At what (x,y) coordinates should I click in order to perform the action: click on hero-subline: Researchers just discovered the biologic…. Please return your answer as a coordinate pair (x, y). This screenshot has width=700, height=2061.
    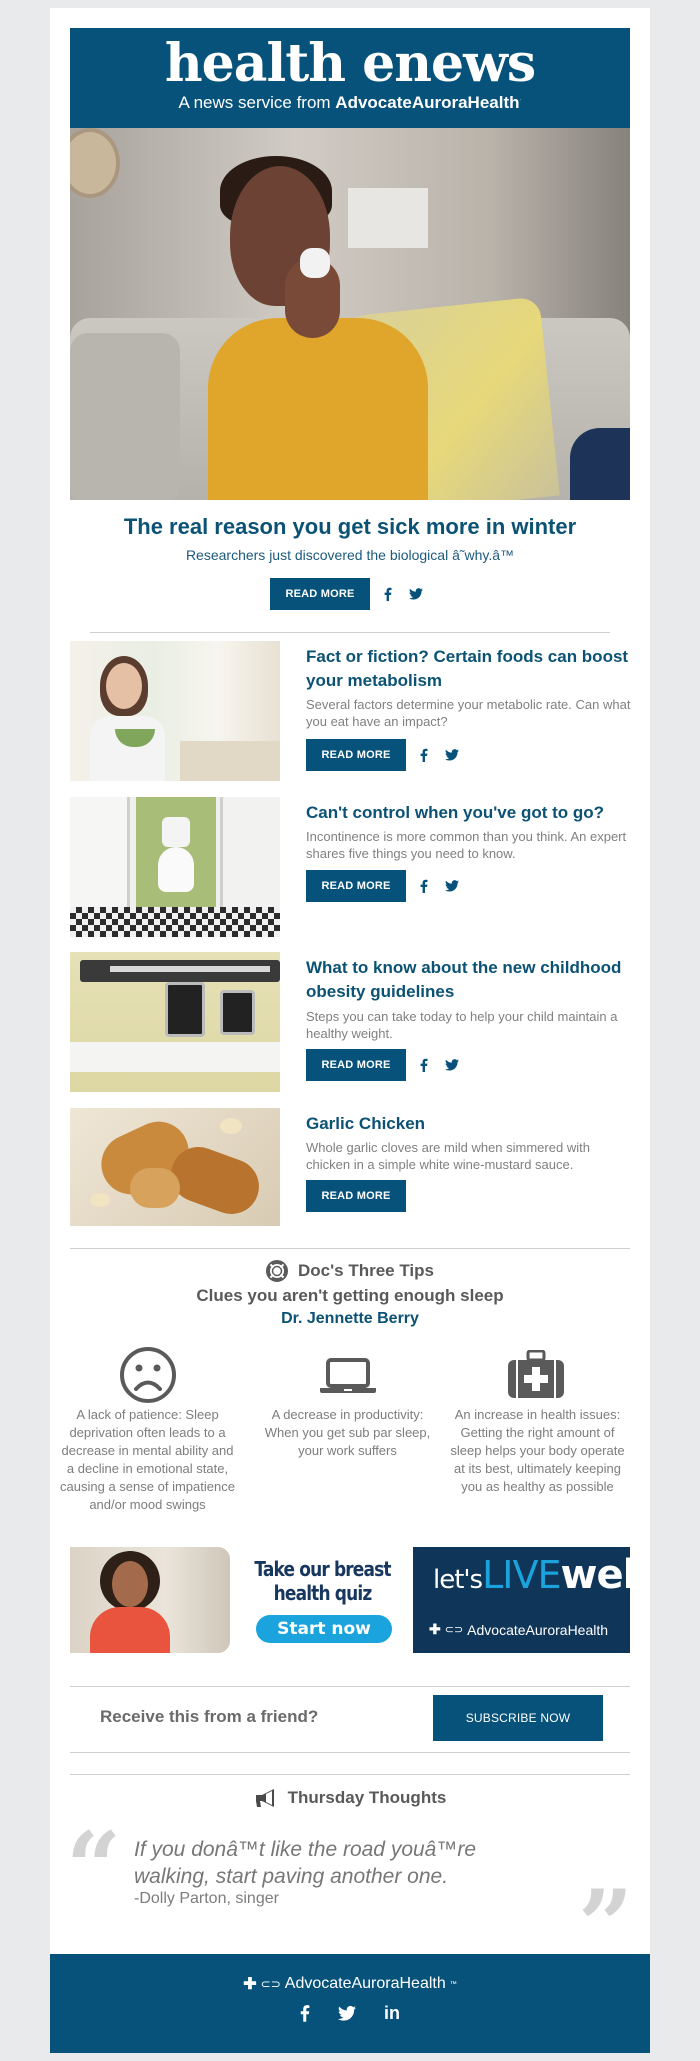
    Looking at the image, I should click on (350, 555).